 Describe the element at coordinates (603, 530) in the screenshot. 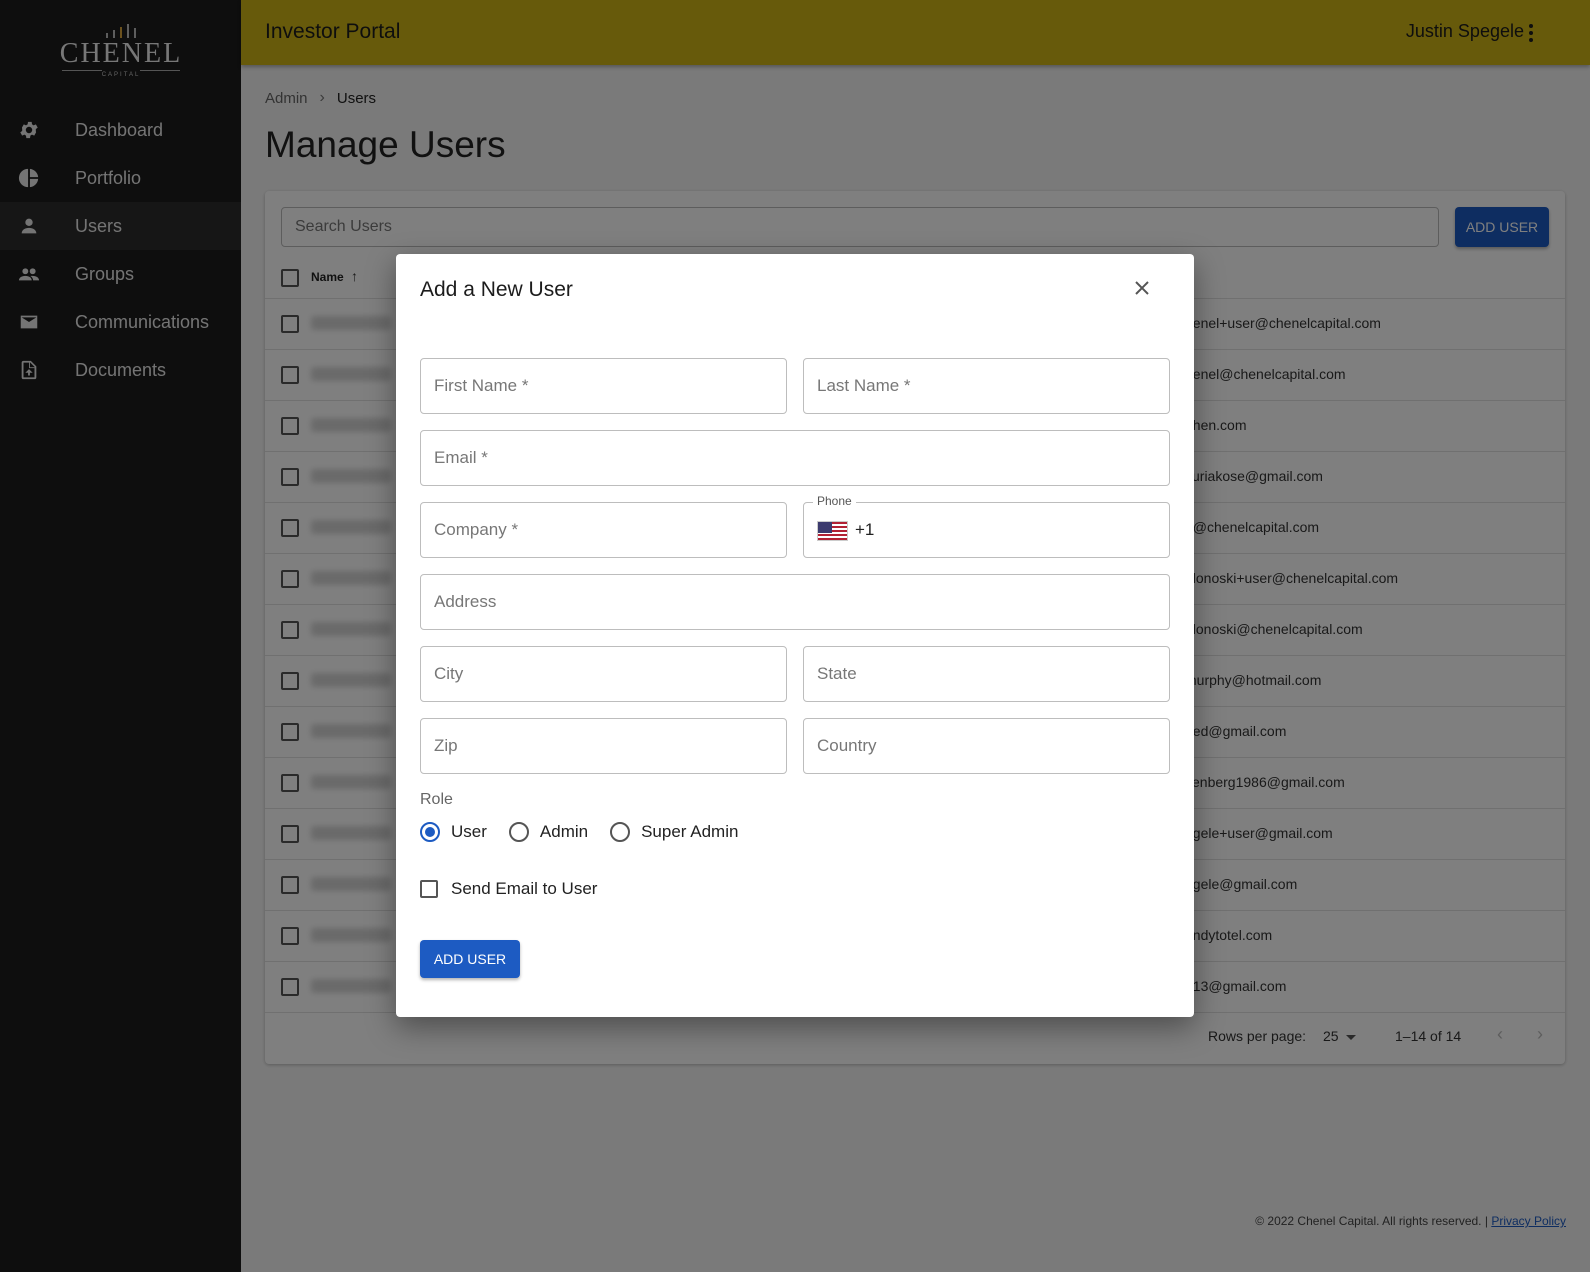

I see `company-field: Company *` at that location.